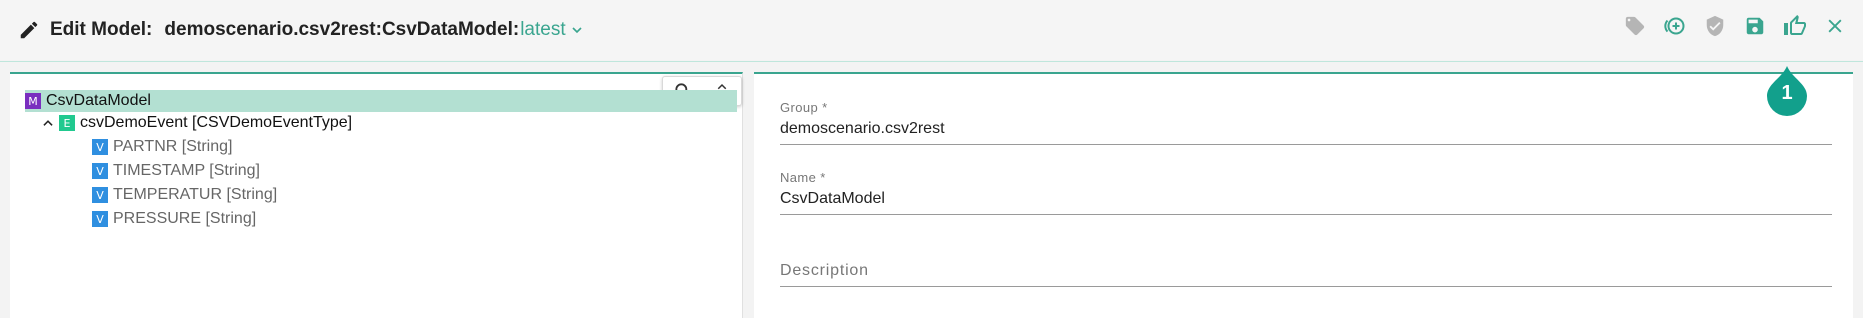  Describe the element at coordinates (542, 30) in the screenshot. I see `version-selector: latest` at that location.